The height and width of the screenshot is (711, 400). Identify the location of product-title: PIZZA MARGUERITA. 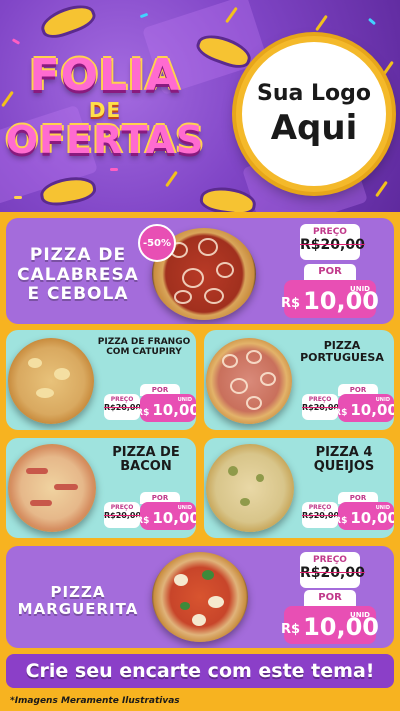
(78, 601).